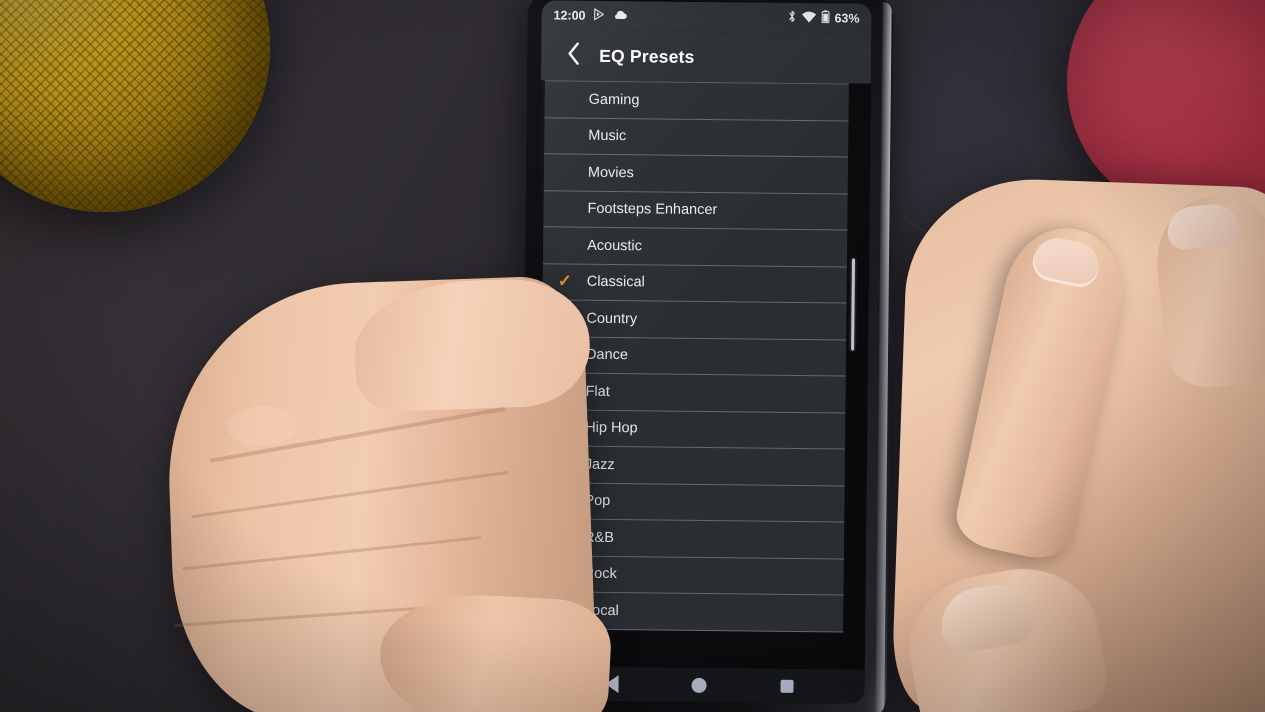  I want to click on preset-label: Dance, so click(607, 355).